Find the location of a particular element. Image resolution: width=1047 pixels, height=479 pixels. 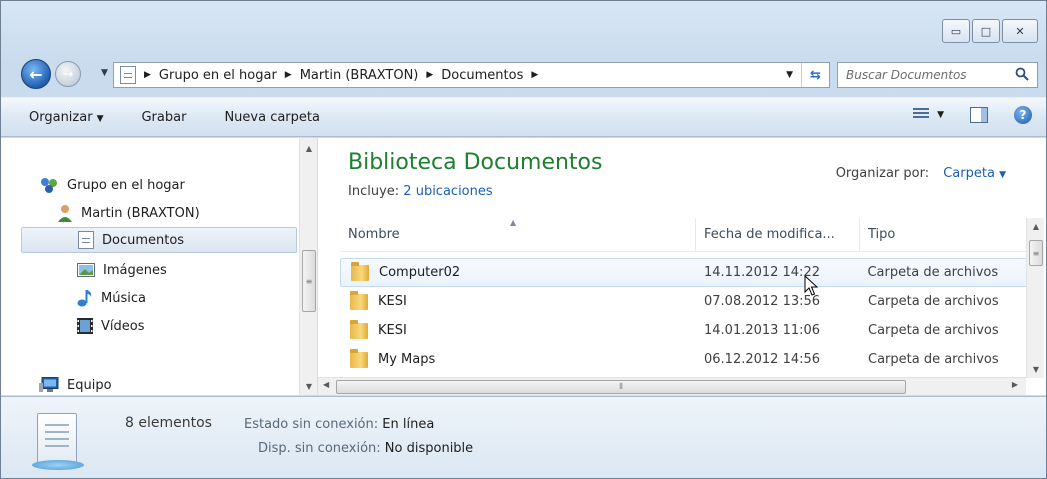

search-icon is located at coordinates (1022, 74).